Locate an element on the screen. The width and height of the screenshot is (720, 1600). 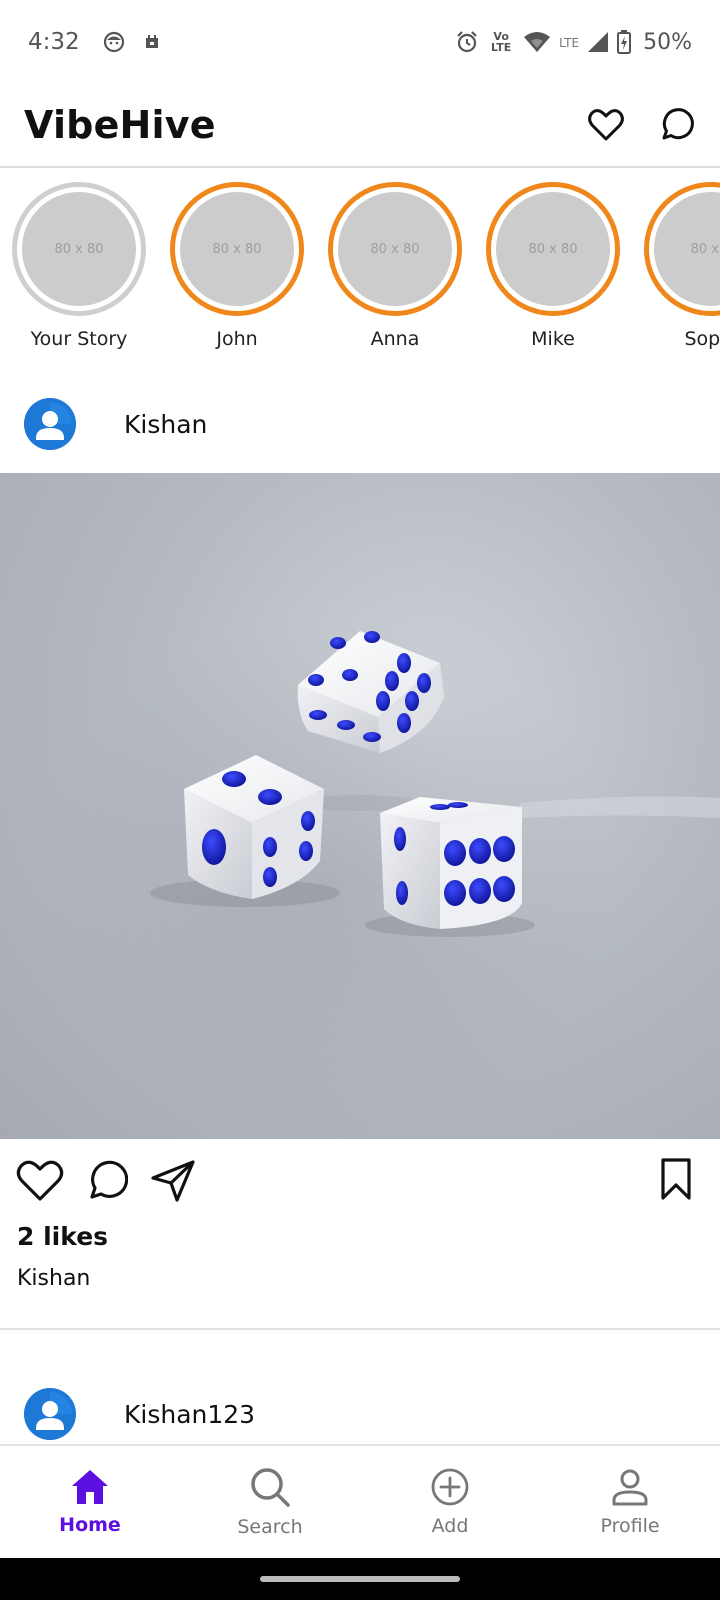
nav-label: Add is located at coordinates (450, 1526).